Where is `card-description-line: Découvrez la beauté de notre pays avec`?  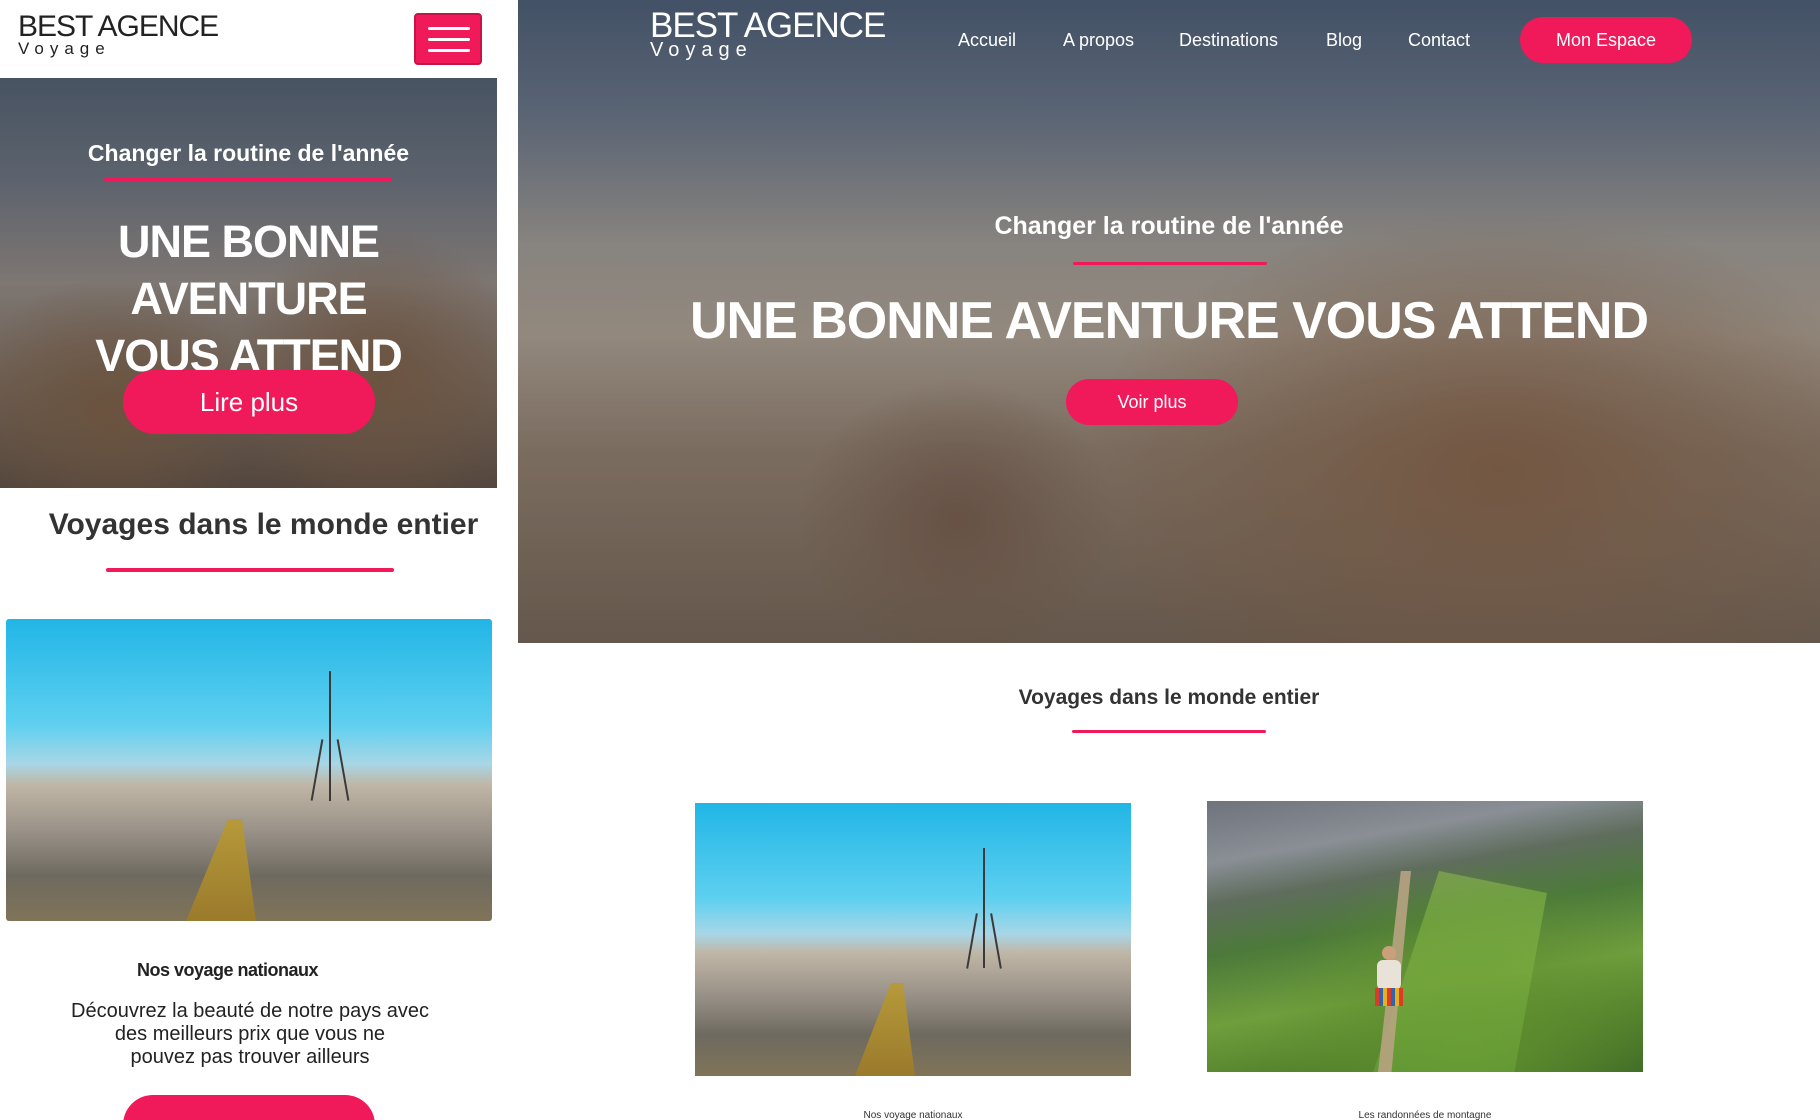
card-description-line: Découvrez la beauté de notre pays avec is located at coordinates (250, 1011).